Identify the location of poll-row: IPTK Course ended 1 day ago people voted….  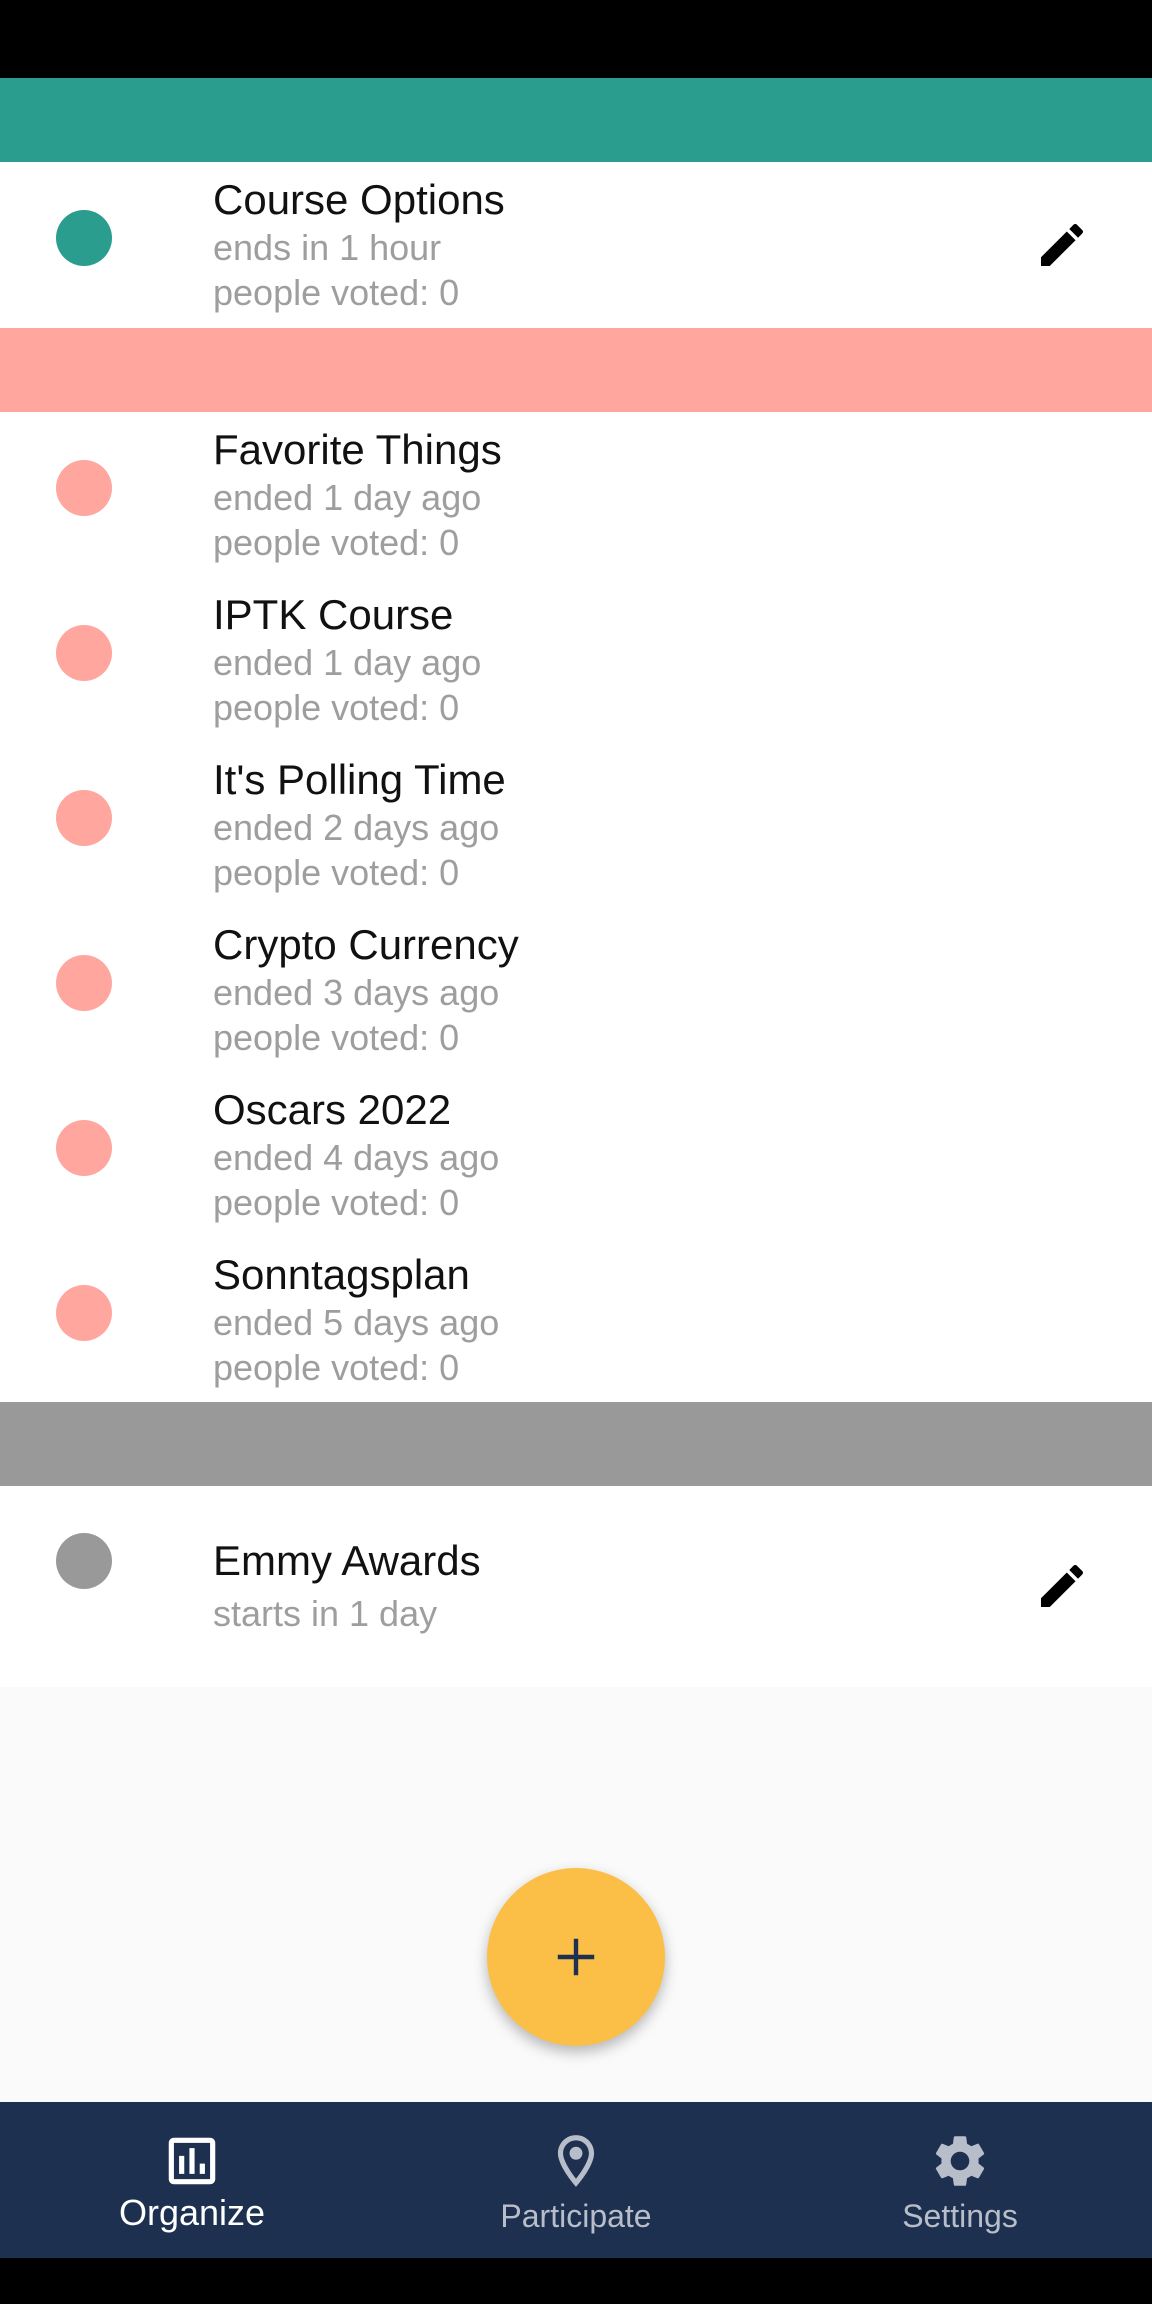
(576, 659).